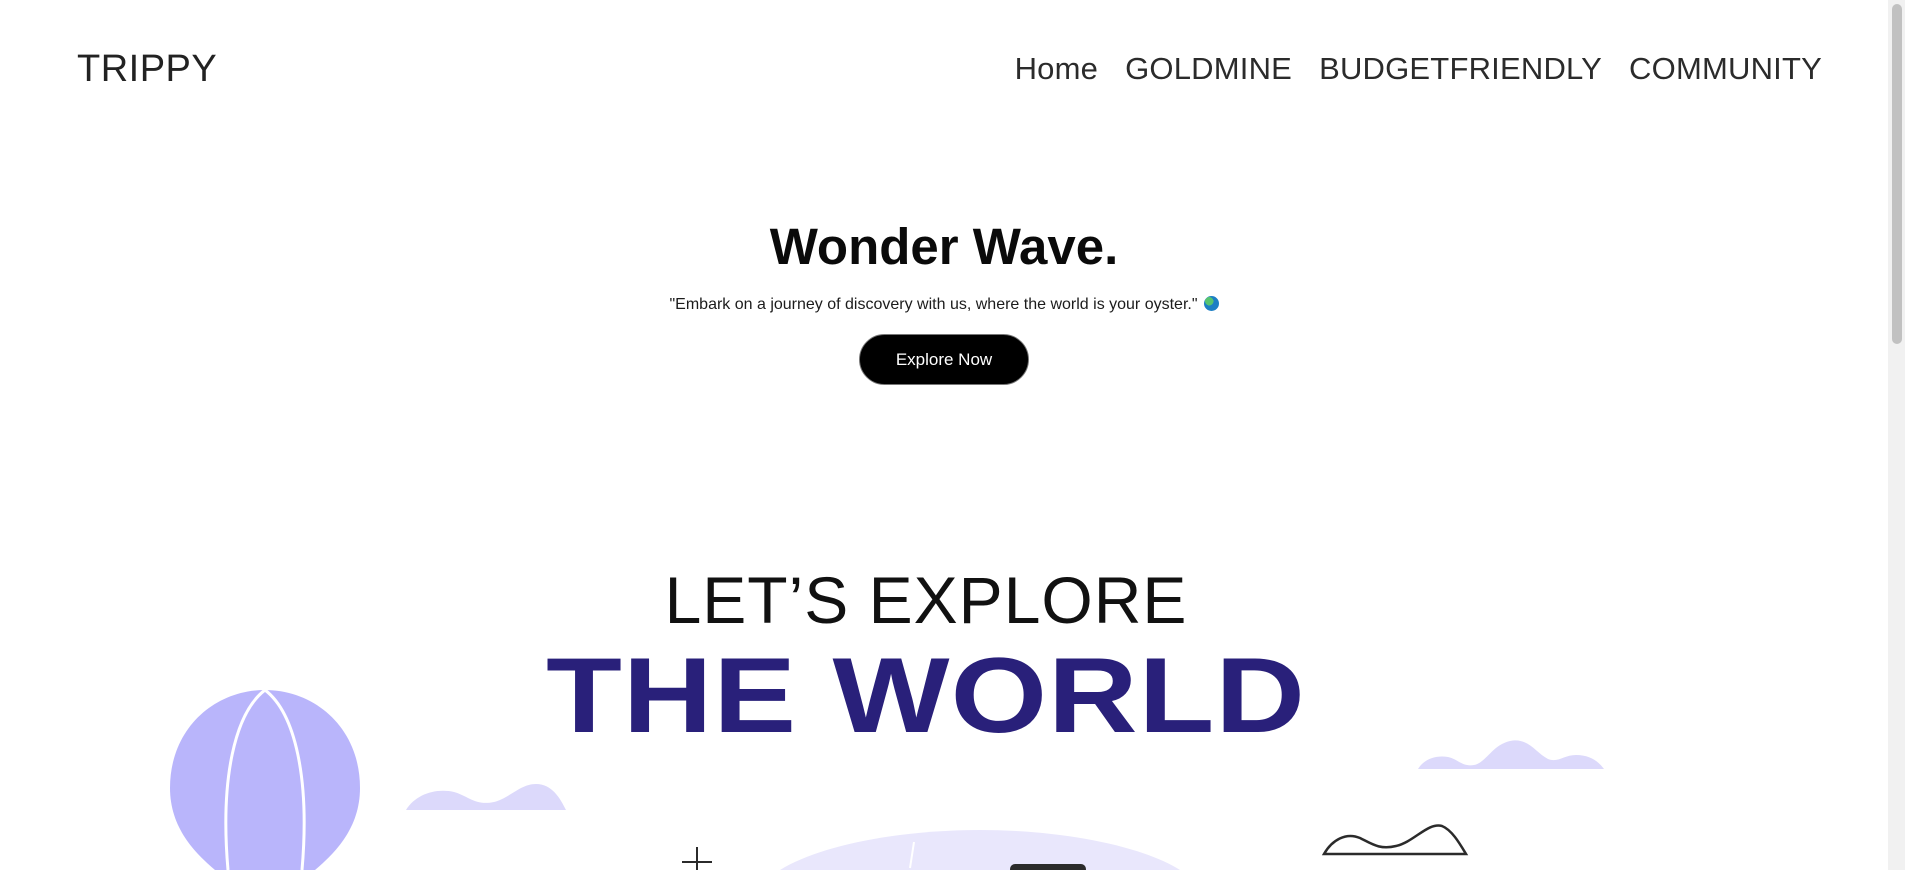 The image size is (1905, 870). I want to click on explore-kicker: LET’S EXPLORE, so click(926, 600).